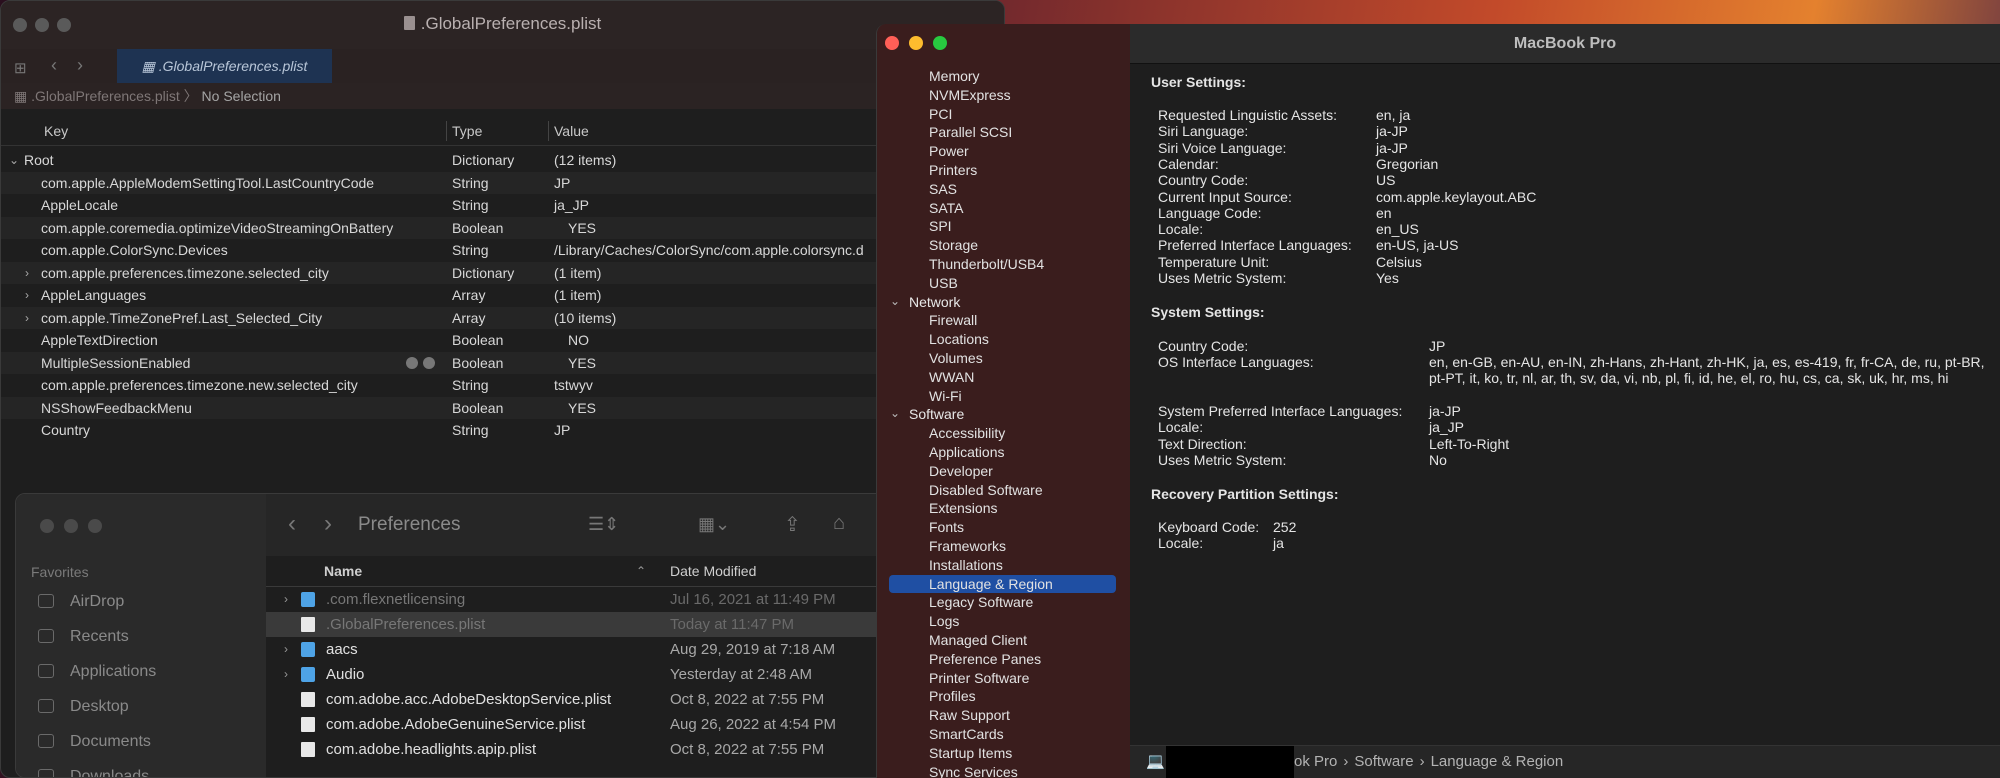 Image resolution: width=2000 pixels, height=778 pixels. What do you see at coordinates (573, 385) in the screenshot?
I see `row-value: tstwyv` at bounding box center [573, 385].